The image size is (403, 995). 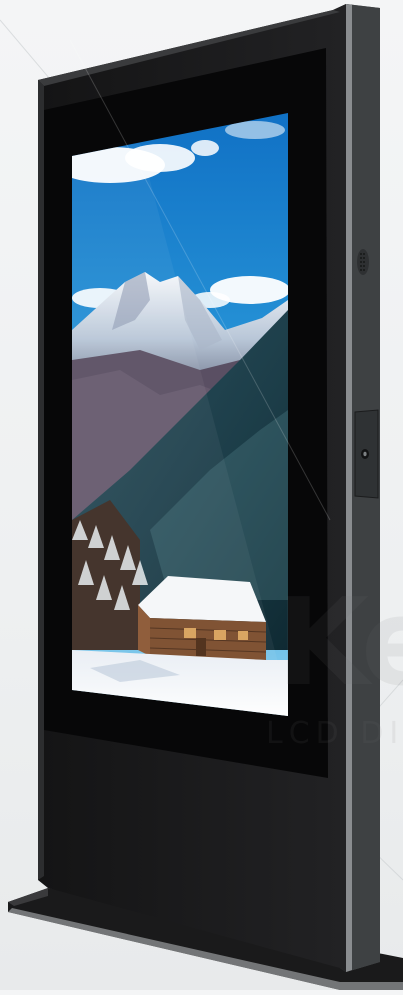 I want to click on watermark-logo: Ke, so click(x=339, y=643).